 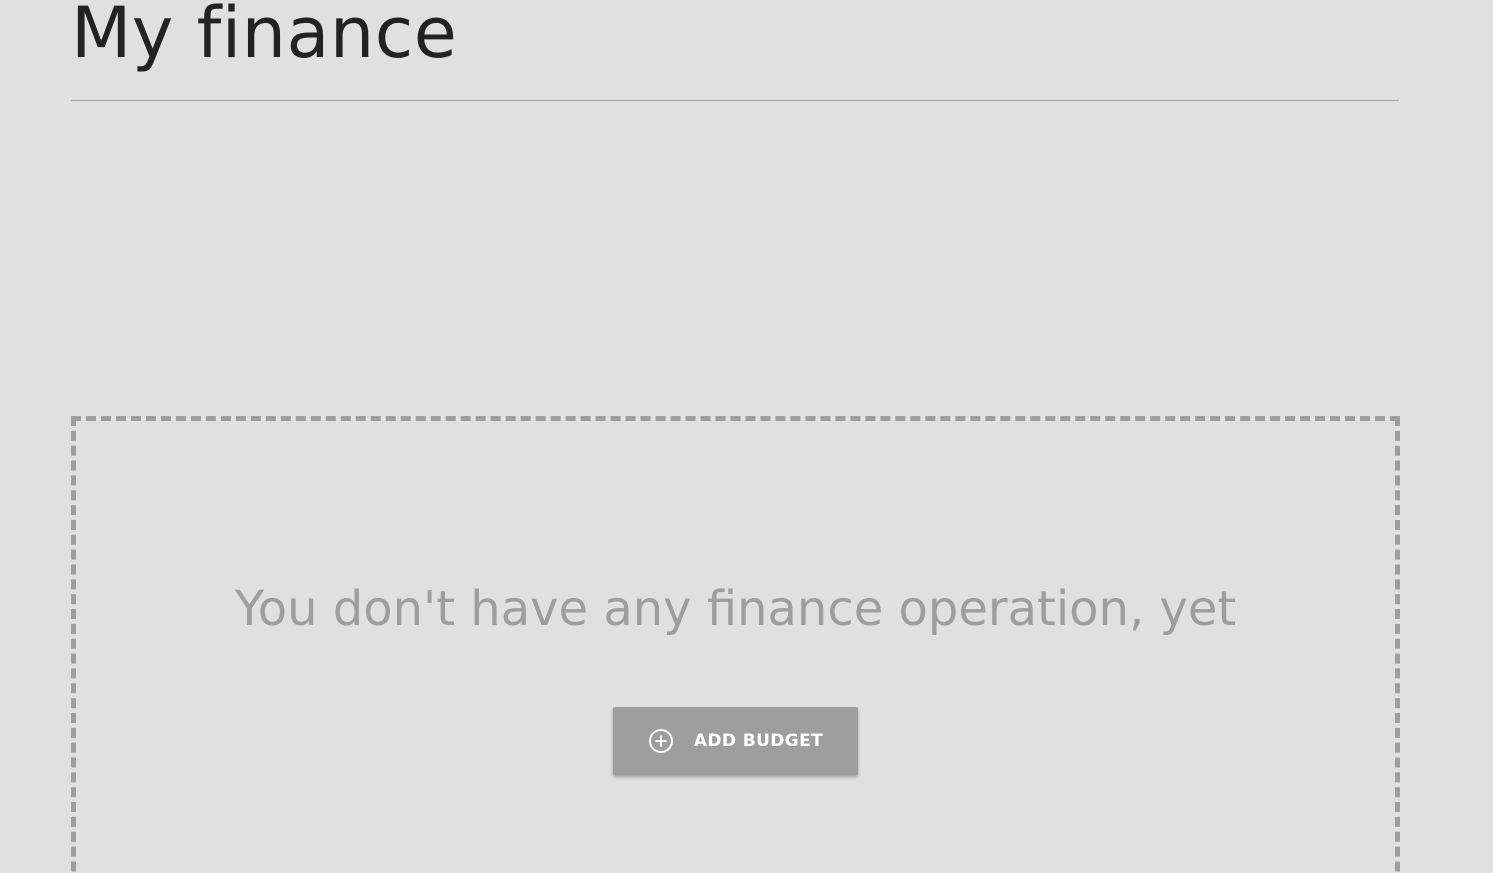 What do you see at coordinates (661, 741) in the screenshot?
I see `plus-circle-icon` at bounding box center [661, 741].